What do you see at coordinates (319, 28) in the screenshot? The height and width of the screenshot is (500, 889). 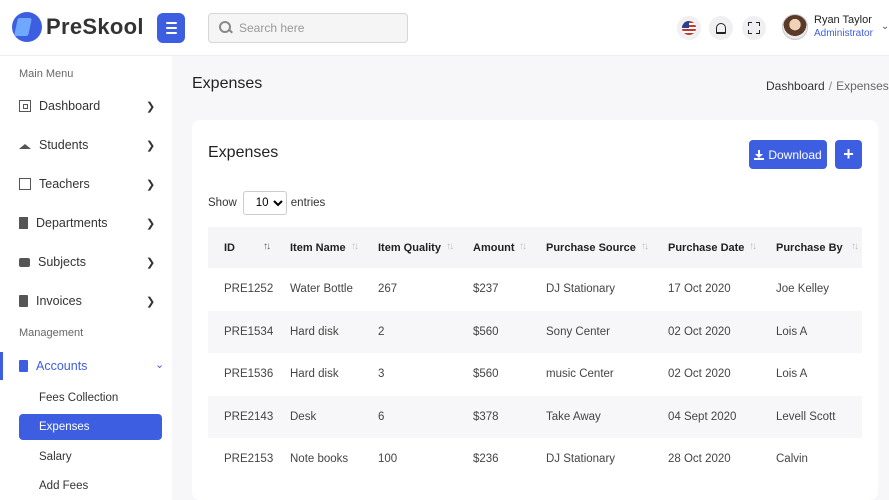 I see `search-input` at bounding box center [319, 28].